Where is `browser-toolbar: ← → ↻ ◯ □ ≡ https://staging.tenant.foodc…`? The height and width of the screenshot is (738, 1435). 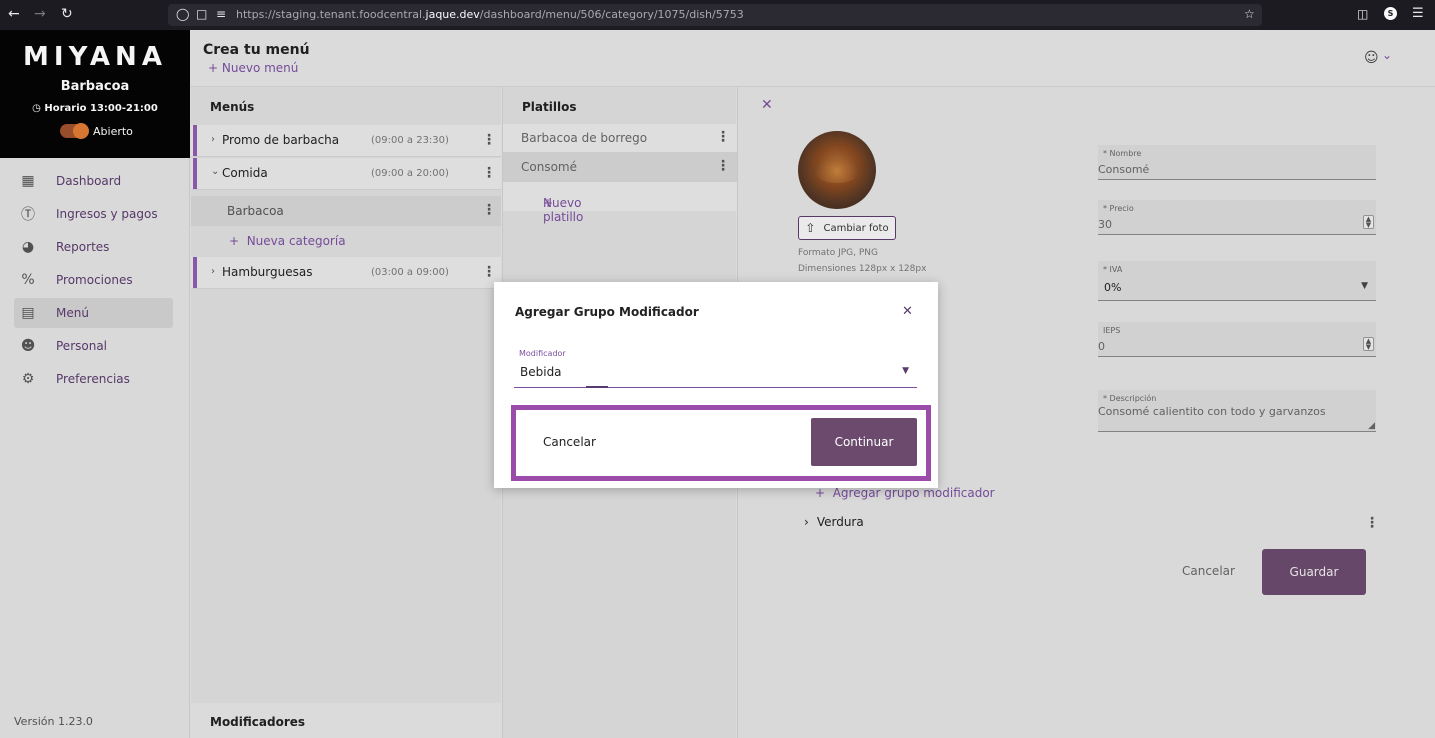
browser-toolbar: ← → ↻ ◯ □ ≡ https://staging.tenant.foodc… is located at coordinates (717, 15).